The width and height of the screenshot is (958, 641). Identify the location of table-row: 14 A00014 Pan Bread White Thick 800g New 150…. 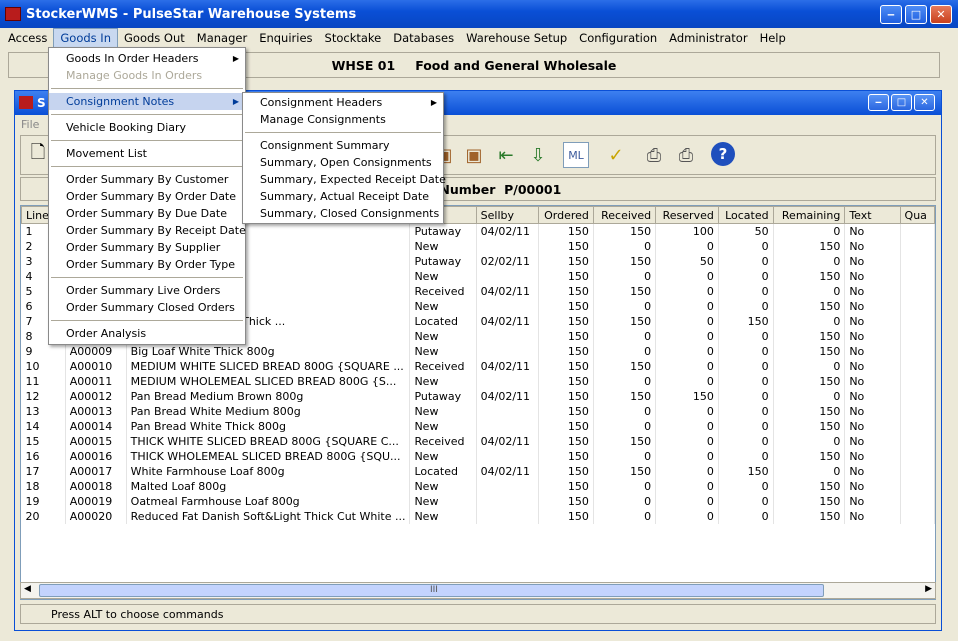
(478, 426).